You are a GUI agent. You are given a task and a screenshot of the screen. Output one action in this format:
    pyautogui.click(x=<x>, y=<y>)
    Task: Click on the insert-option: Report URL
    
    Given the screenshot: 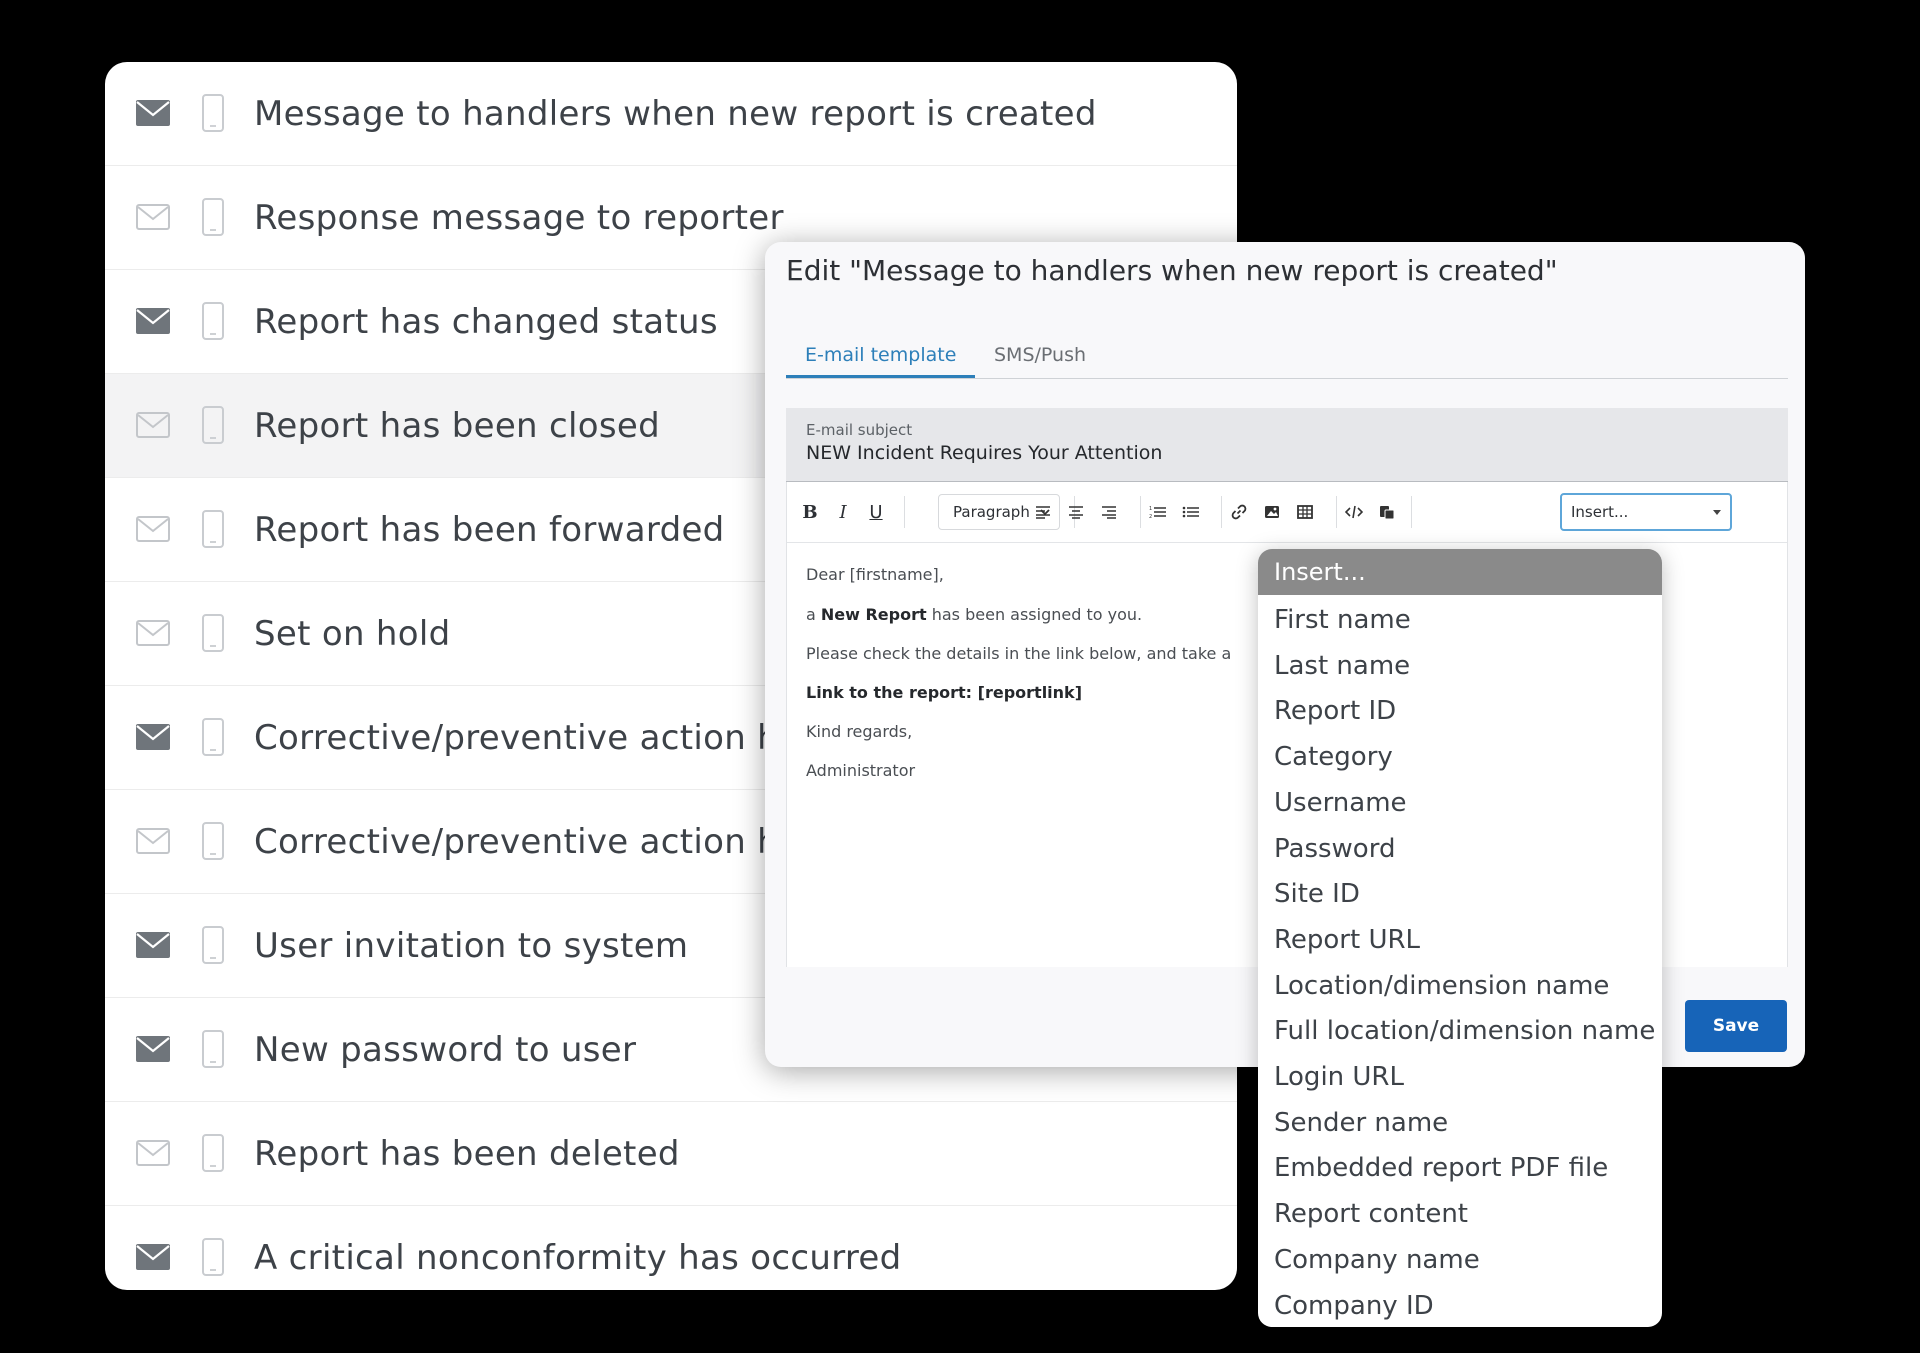 What is the action you would take?
    pyautogui.click(x=1347, y=940)
    